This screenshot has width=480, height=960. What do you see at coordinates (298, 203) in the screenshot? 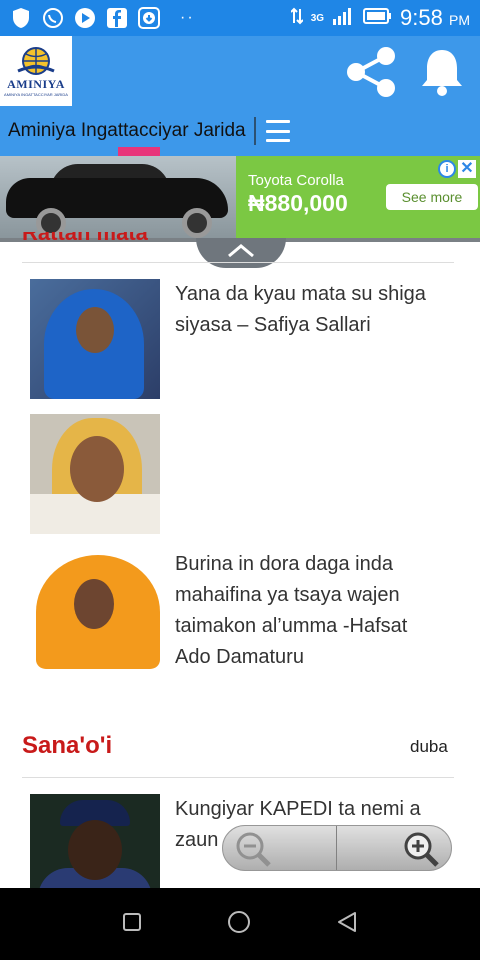
I see `ad-price: ₦880,000` at bounding box center [298, 203].